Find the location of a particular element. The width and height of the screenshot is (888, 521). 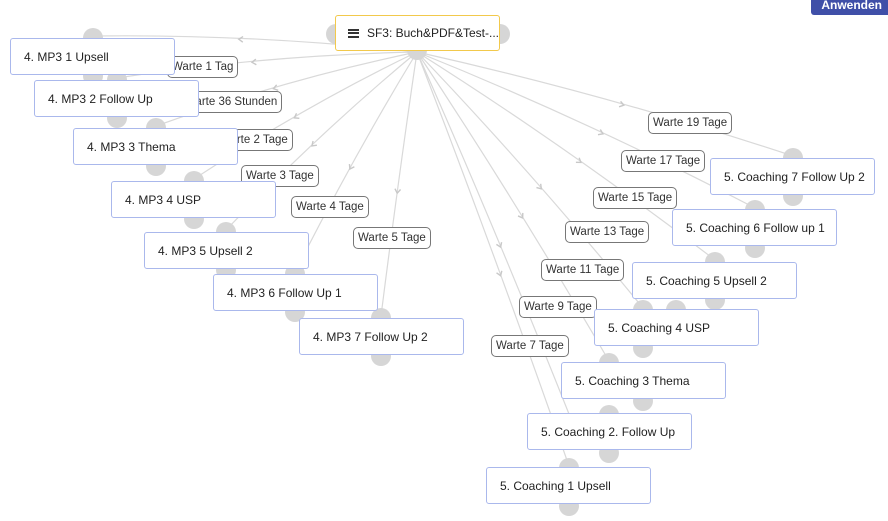

node-title: 4. MP3 5 Upsell 2 is located at coordinates (205, 250).